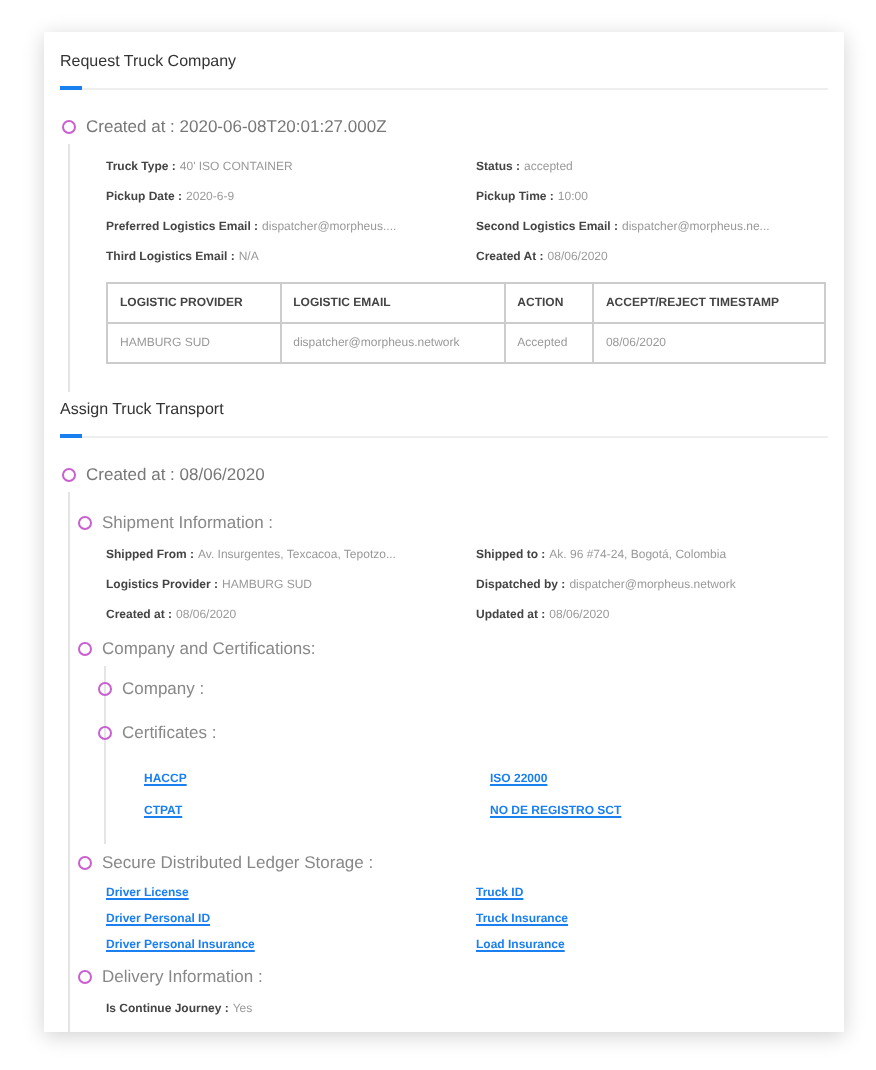 This screenshot has height=1070, width=876. I want to click on created-at-heading: Created at : 08/06/2020, so click(175, 474).